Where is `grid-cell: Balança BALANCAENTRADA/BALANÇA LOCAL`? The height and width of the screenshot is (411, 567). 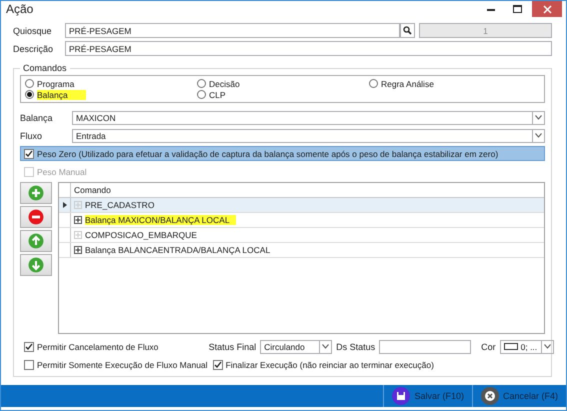 grid-cell: Balança BALANCAENTRADA/BALANÇA LOCAL is located at coordinates (177, 250).